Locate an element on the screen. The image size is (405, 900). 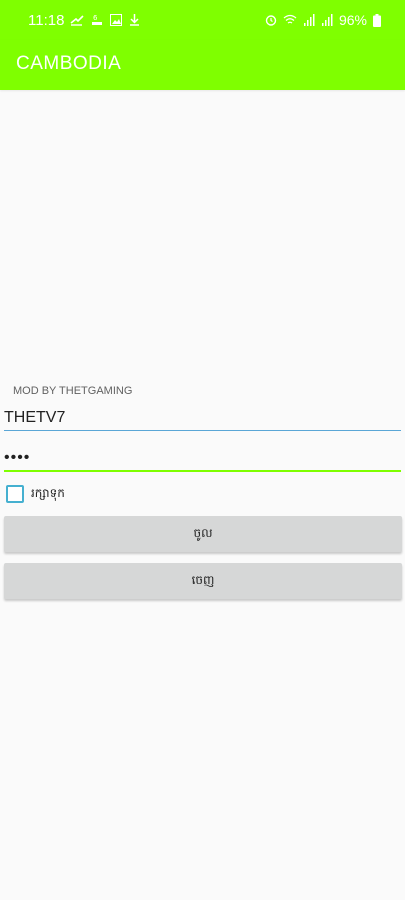
status-time: 11:18 is located at coordinates (46, 20).